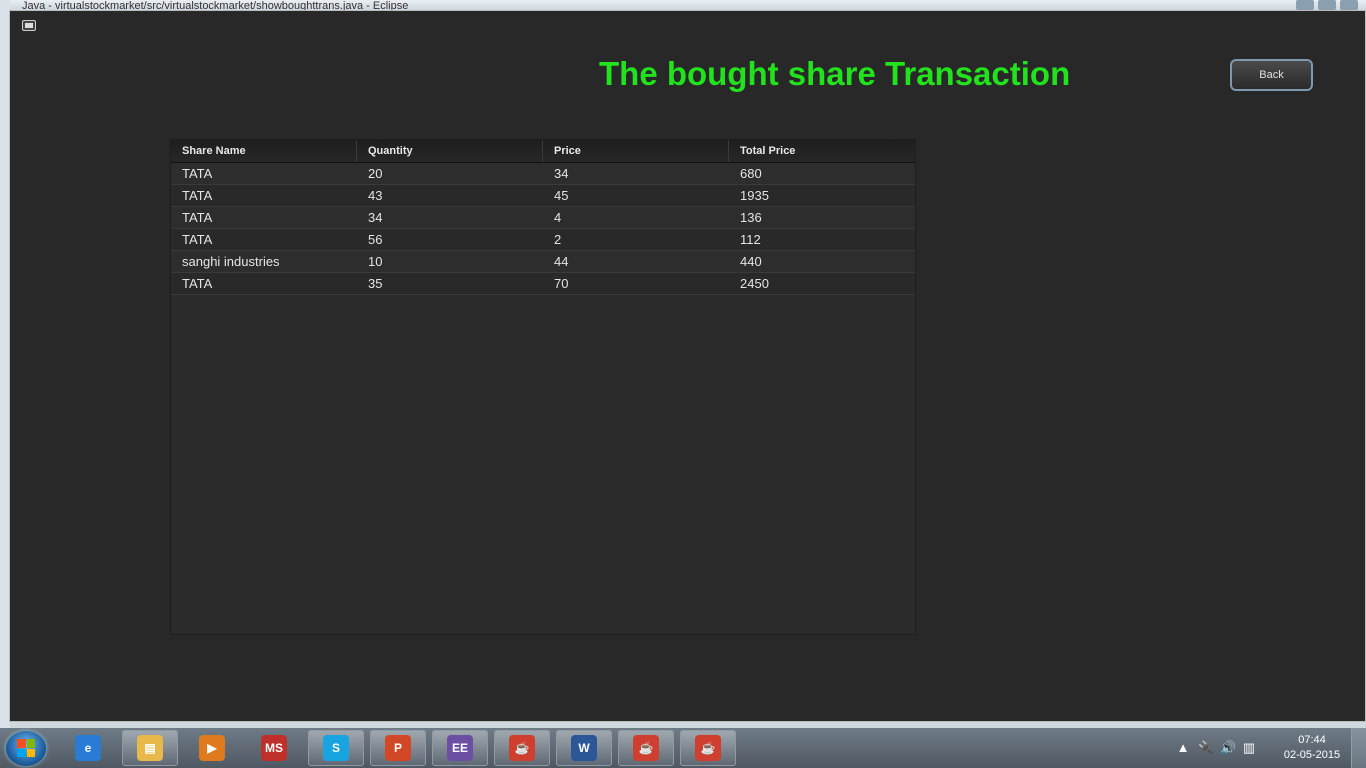 The image size is (1366, 768). I want to click on skype-icon: S, so click(336, 748).